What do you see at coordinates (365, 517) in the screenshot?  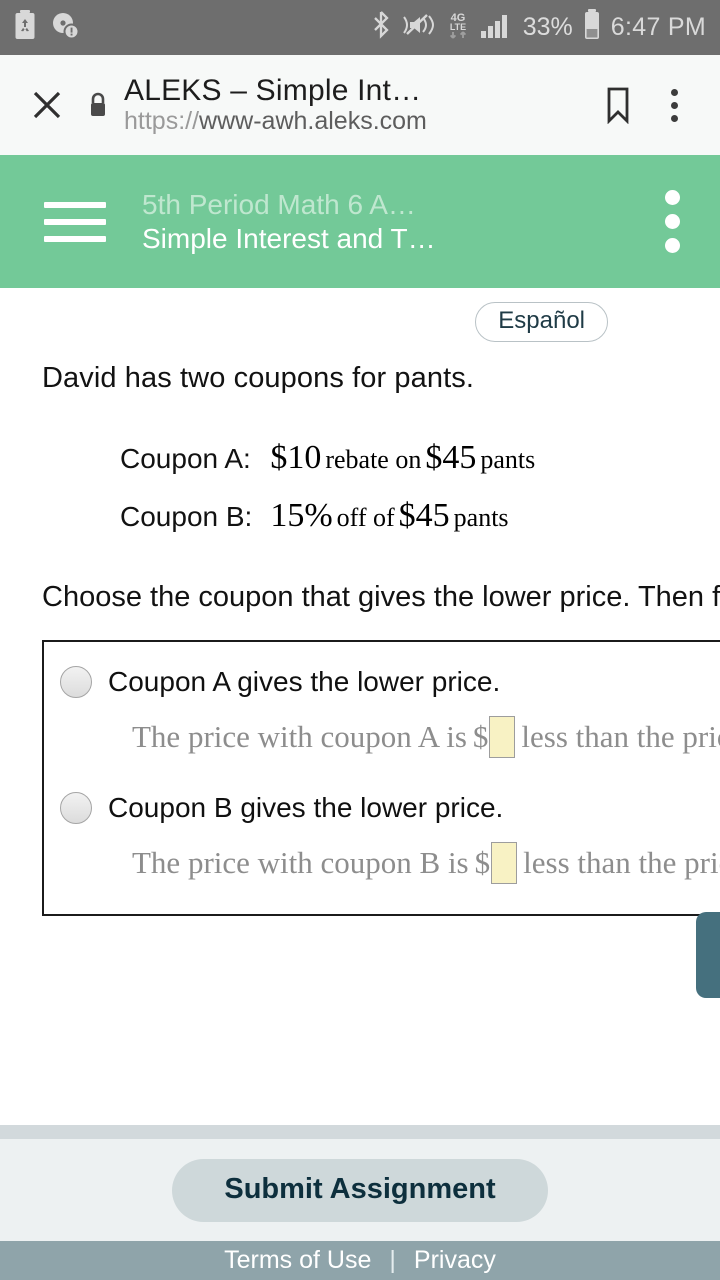 I see `coupon-b-word-1: off of` at bounding box center [365, 517].